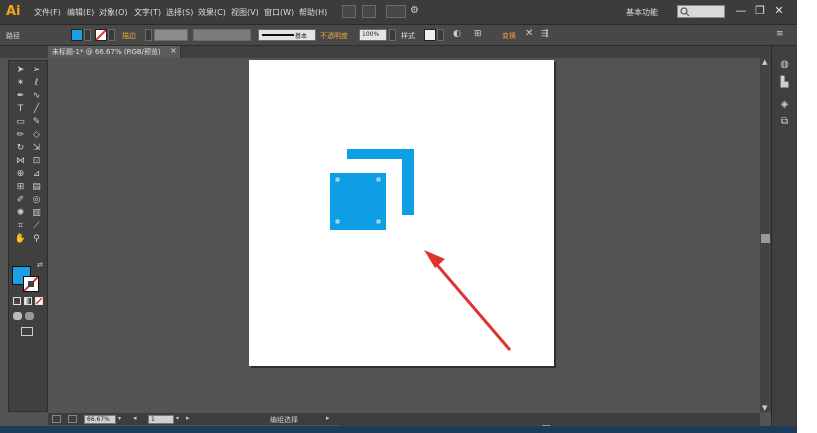  Describe the element at coordinates (36, 239) in the screenshot. I see `zoom-tool-icon: ⚲` at that location.